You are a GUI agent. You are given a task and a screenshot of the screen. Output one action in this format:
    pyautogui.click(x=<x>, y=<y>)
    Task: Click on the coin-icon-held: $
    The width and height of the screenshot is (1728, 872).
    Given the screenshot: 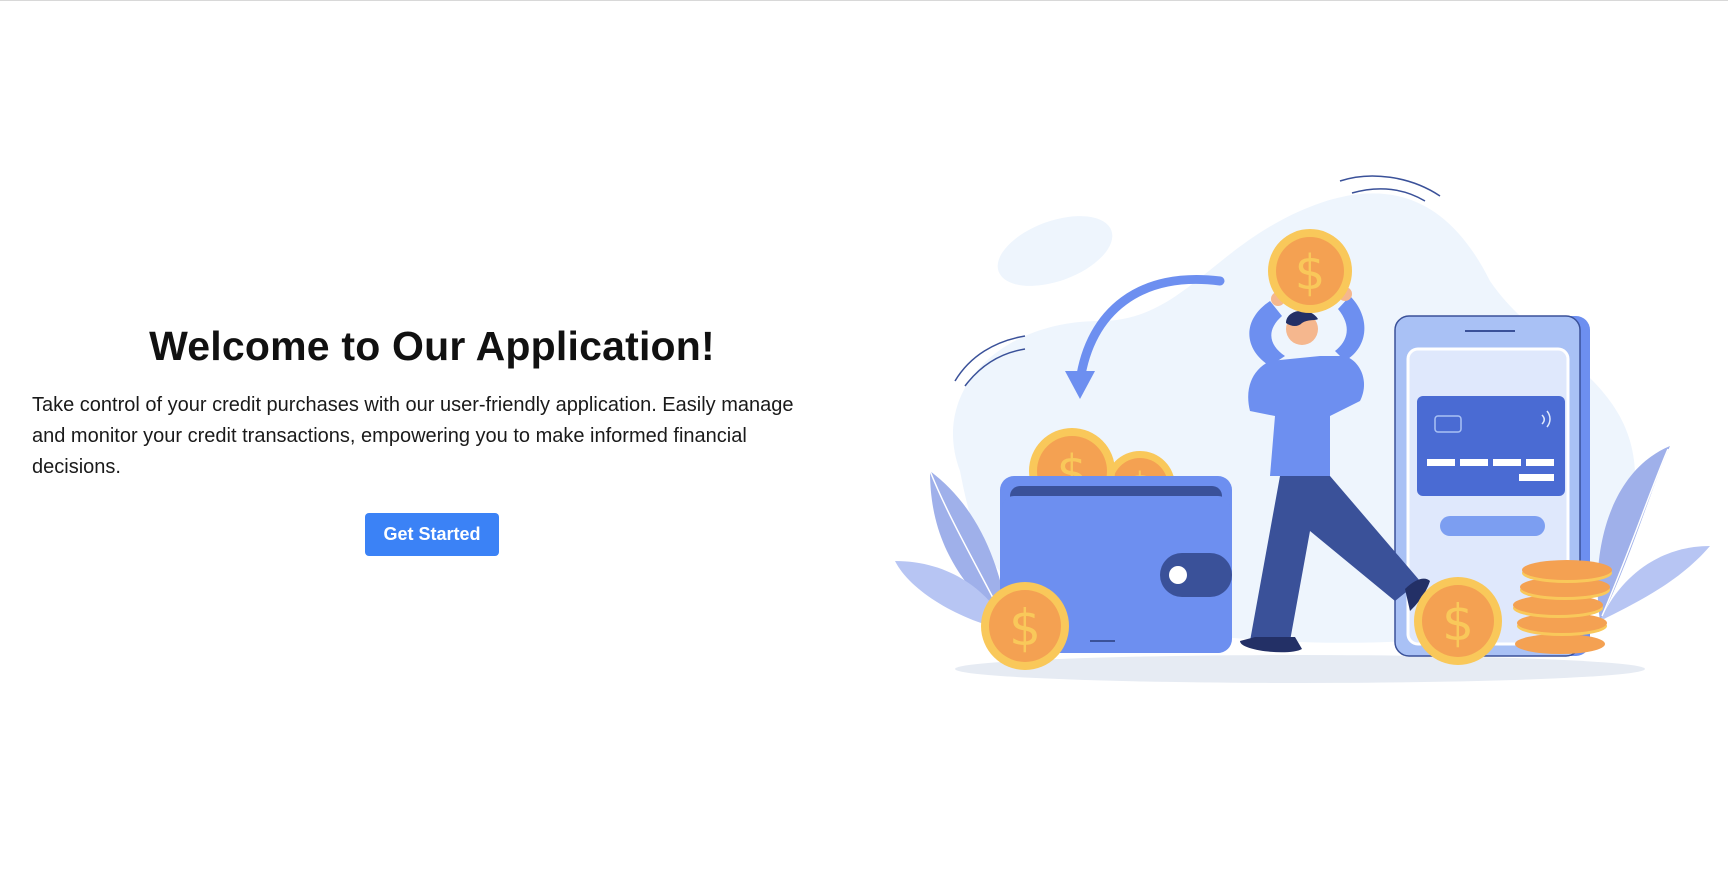 What is the action you would take?
    pyautogui.click(x=1310, y=271)
    